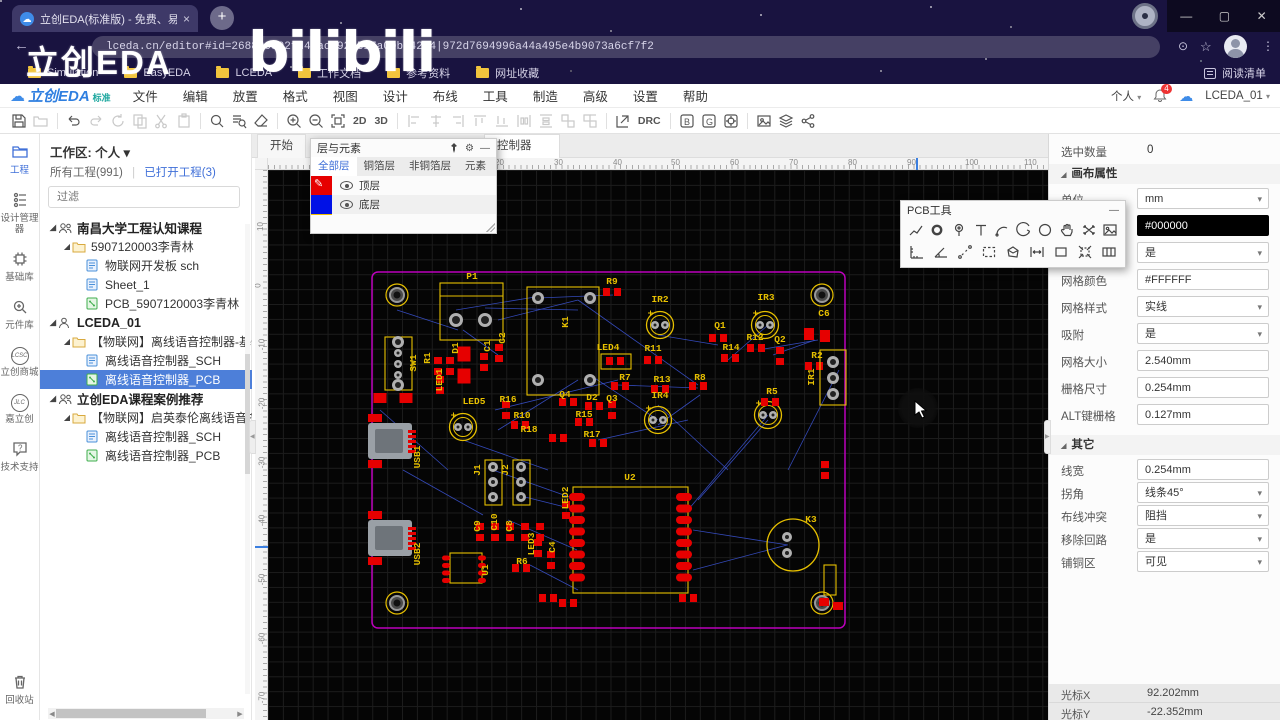  What do you see at coordinates (20, 213) in the screenshot?
I see `rail-item-设计管理器: 设计管理器` at bounding box center [20, 213].